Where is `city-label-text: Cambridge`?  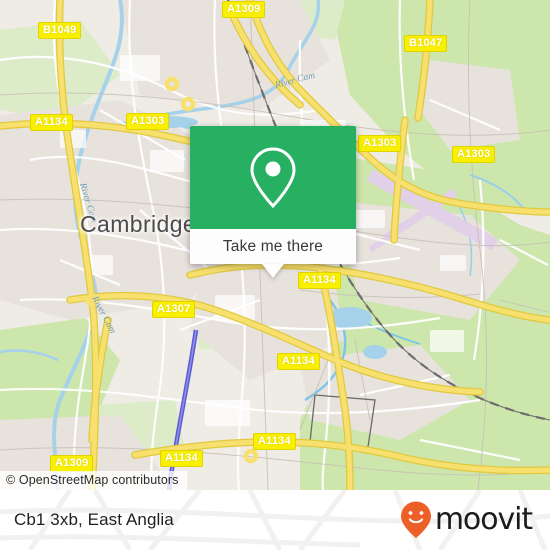 city-label-text: Cambridge is located at coordinates (138, 224).